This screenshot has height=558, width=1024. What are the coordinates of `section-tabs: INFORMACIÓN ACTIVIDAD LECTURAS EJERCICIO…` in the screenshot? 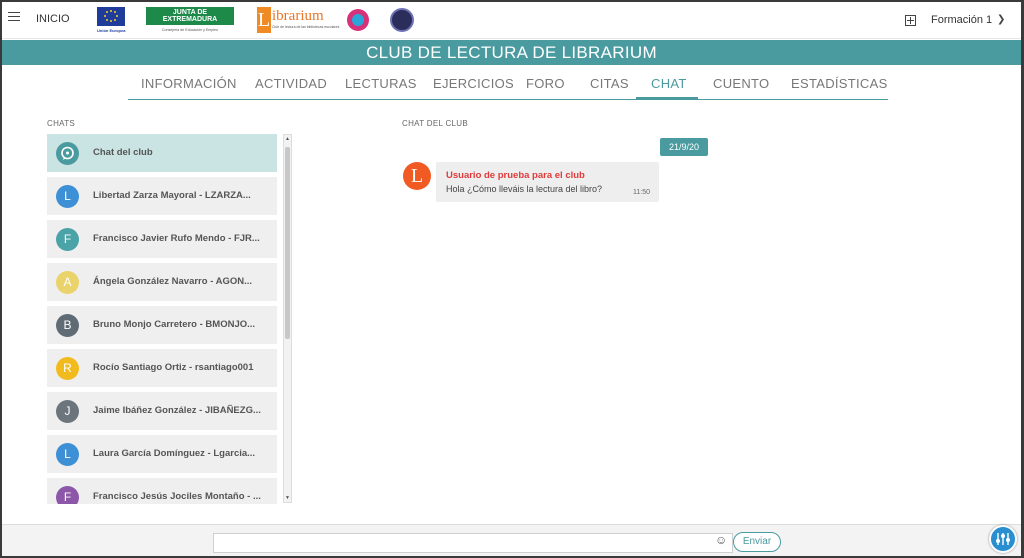 It's located at (508, 85).